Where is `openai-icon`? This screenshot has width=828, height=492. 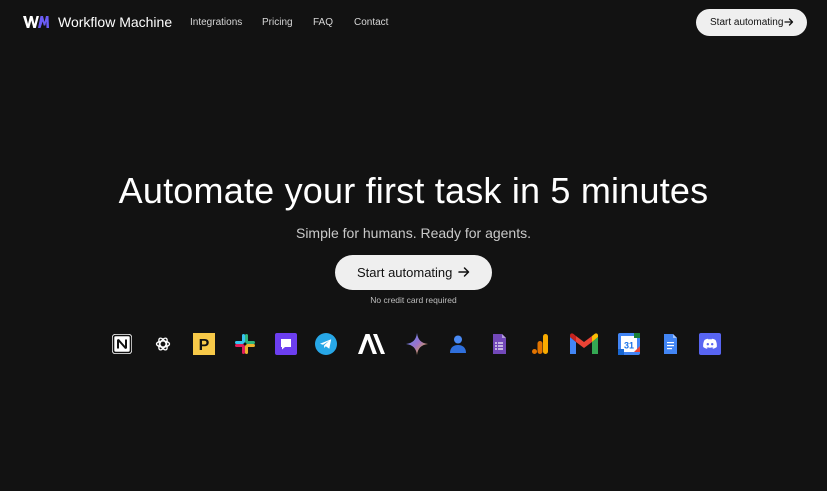
openai-icon is located at coordinates (163, 344).